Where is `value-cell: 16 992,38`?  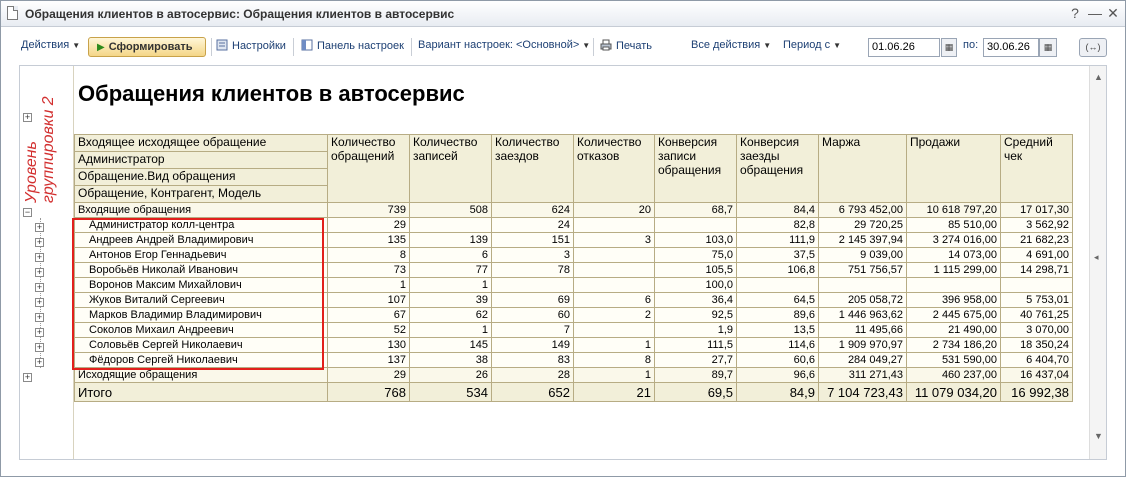
value-cell: 16 992,38 is located at coordinates (1036, 392).